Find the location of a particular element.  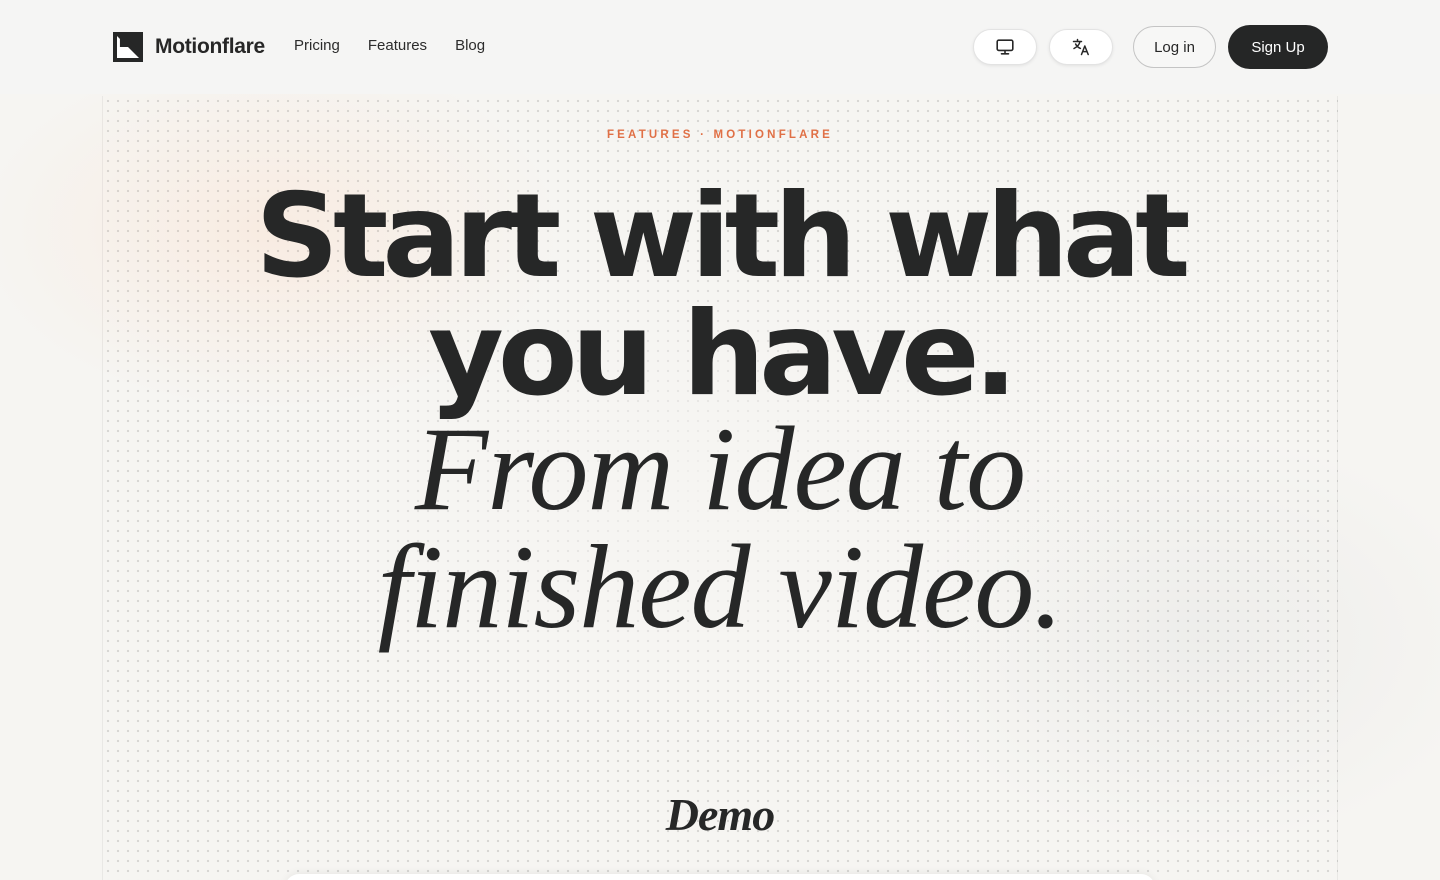

nav-link-blog: Blog is located at coordinates (470, 45).